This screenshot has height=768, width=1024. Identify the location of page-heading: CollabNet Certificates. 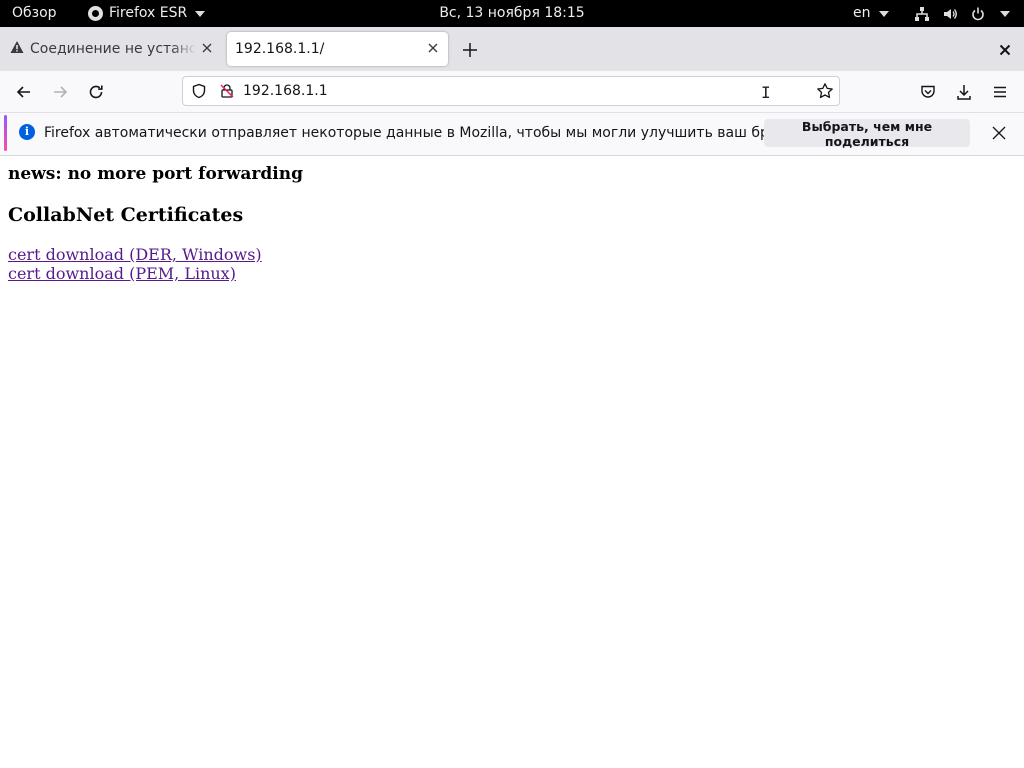
(126, 215).